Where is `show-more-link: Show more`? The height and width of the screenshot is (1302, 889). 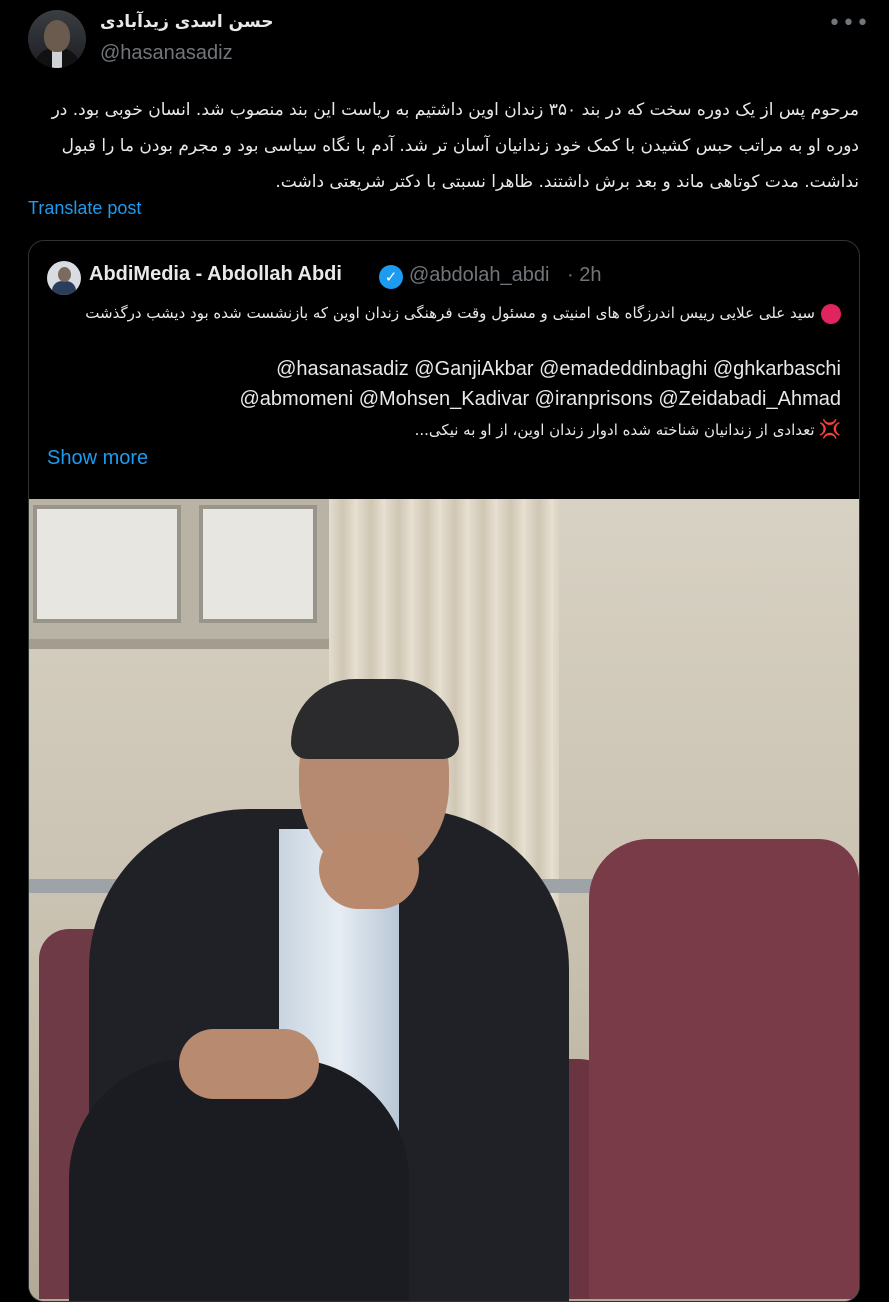
show-more-link: Show more is located at coordinates (97, 458).